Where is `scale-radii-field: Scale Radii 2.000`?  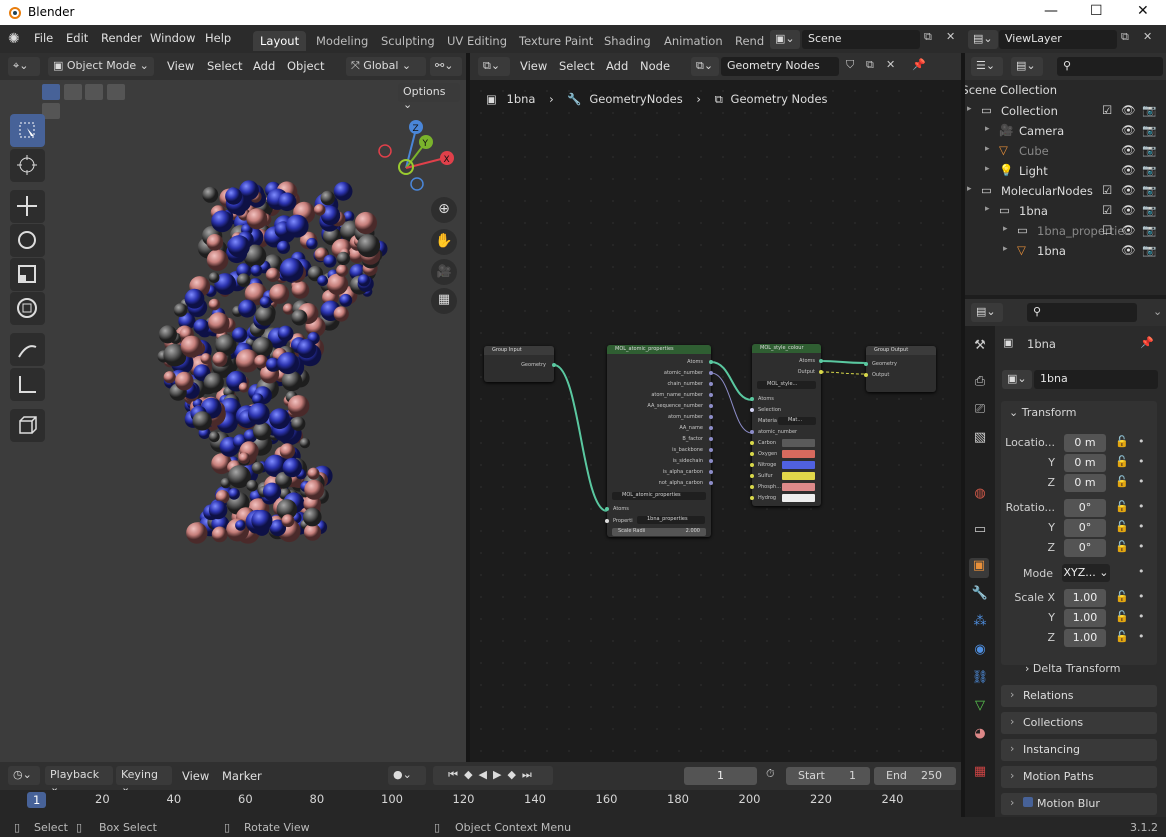 scale-radii-field: Scale Radii 2.000 is located at coordinates (659, 532).